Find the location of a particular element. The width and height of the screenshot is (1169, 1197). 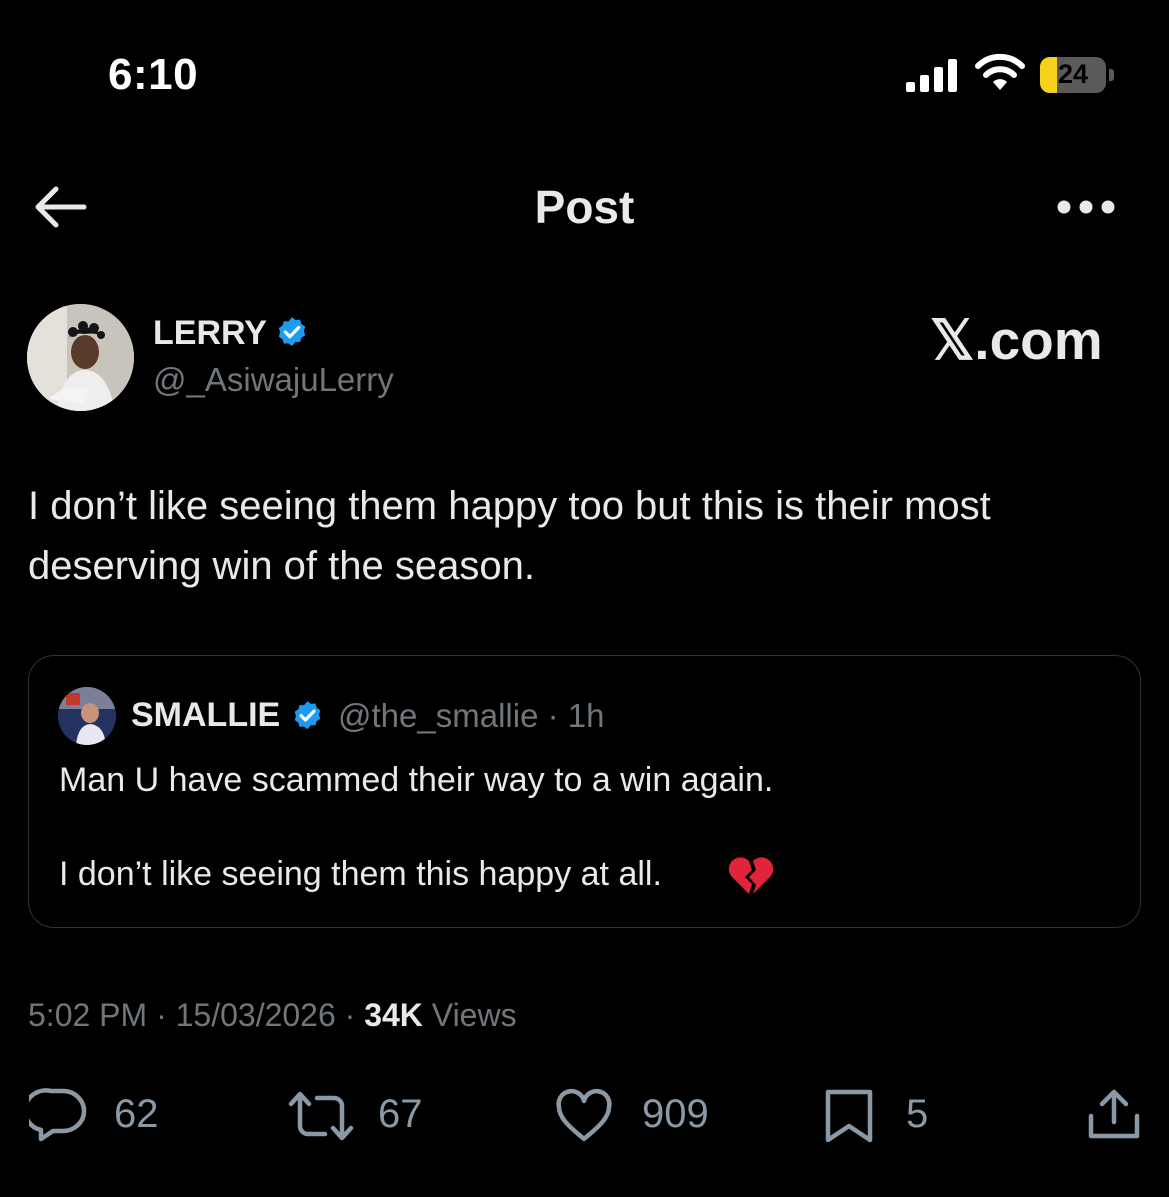

status-time: 6:10 is located at coordinates (153, 74).